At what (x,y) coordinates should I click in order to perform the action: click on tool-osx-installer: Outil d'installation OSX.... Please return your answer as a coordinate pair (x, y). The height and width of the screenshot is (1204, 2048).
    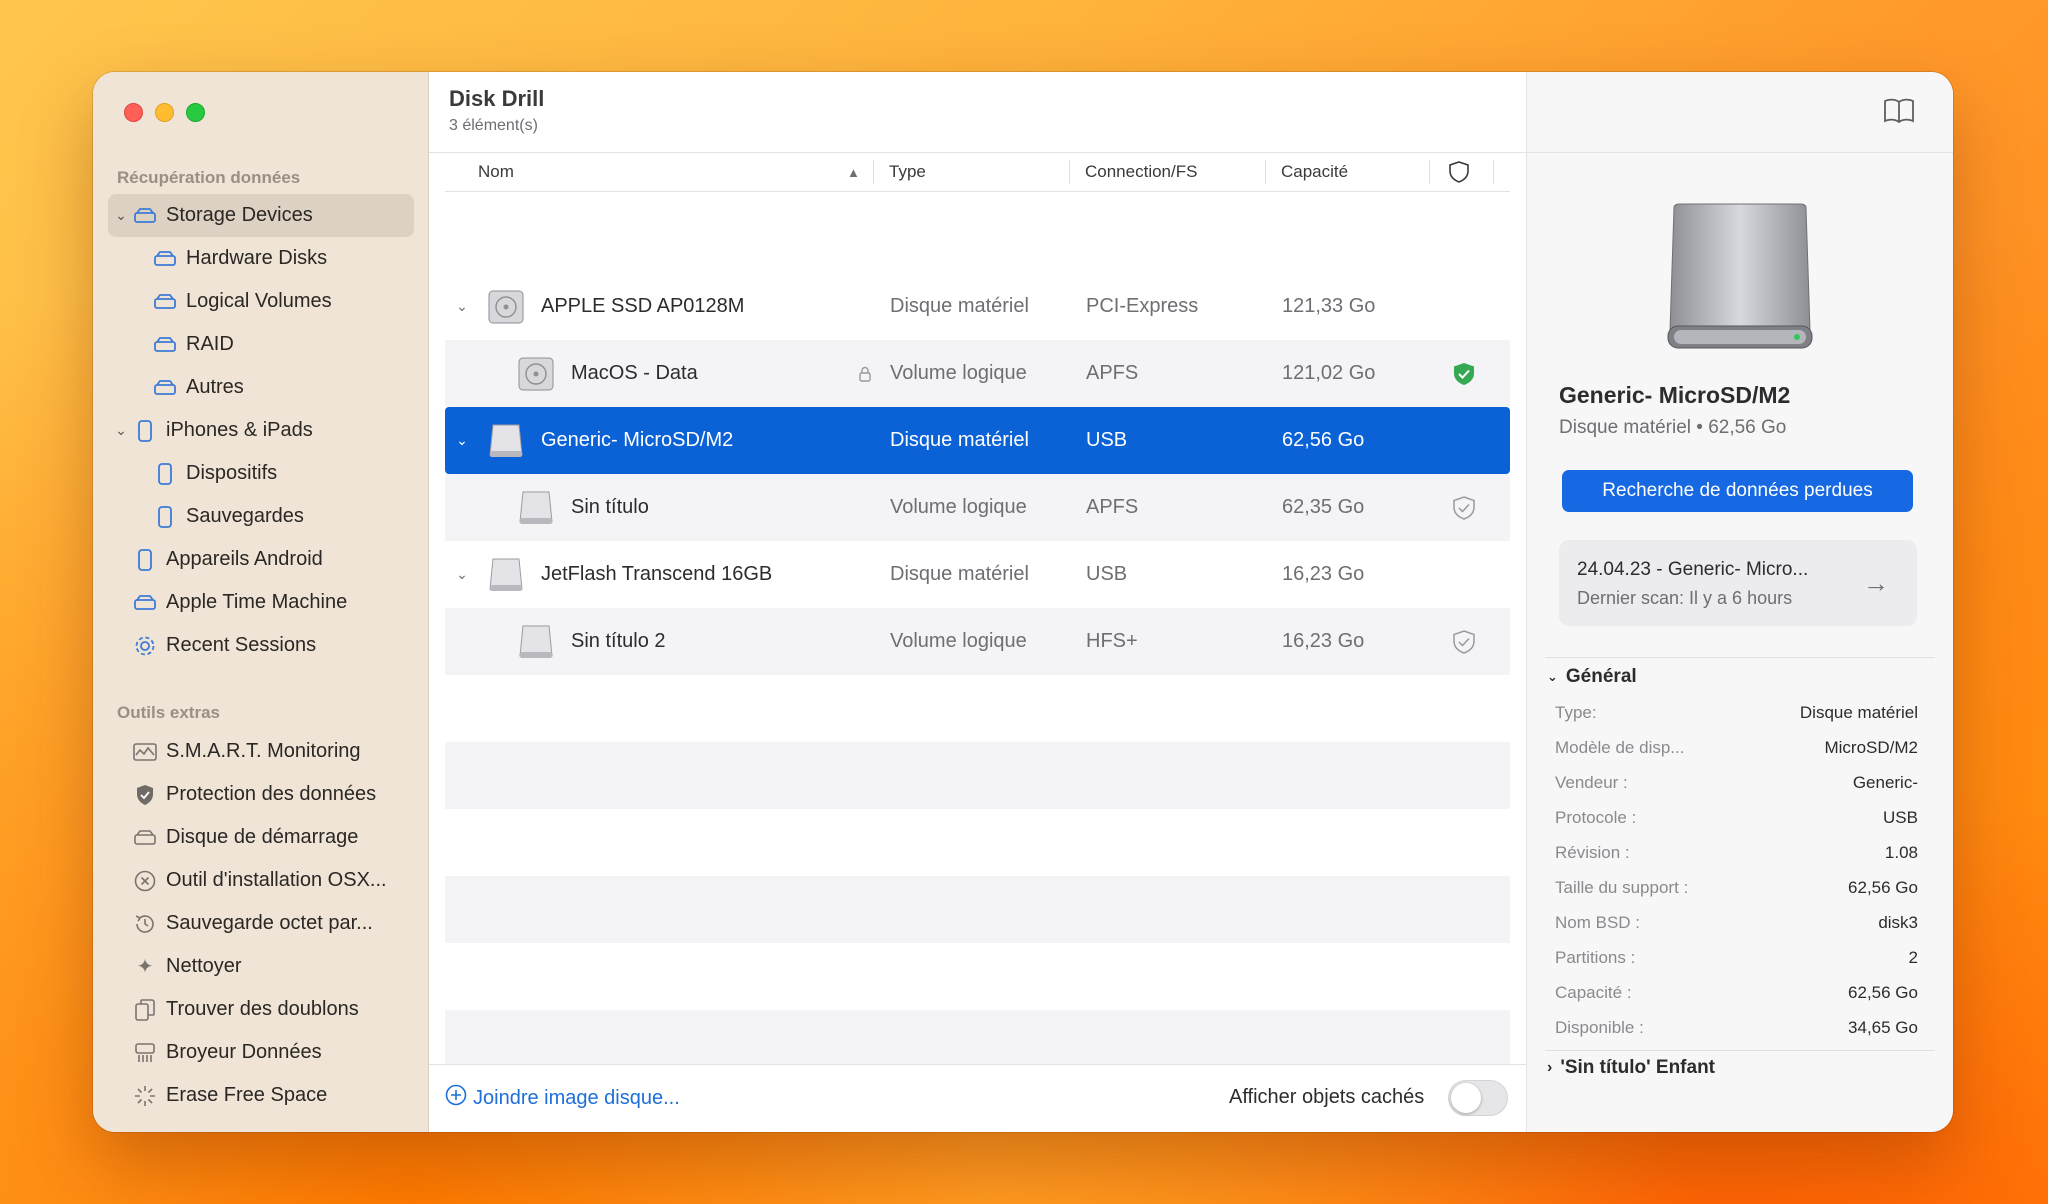
    Looking at the image, I should click on (261, 880).